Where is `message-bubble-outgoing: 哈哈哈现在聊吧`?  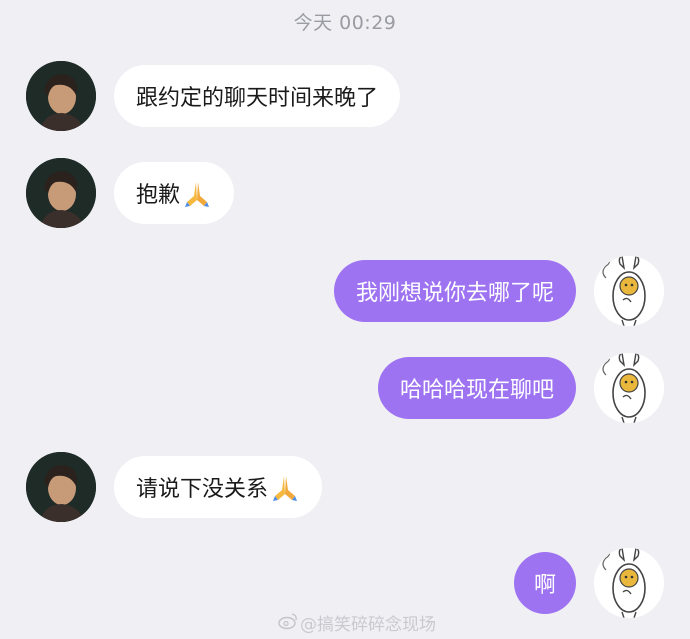 message-bubble-outgoing: 哈哈哈现在聊吧 is located at coordinates (476, 388).